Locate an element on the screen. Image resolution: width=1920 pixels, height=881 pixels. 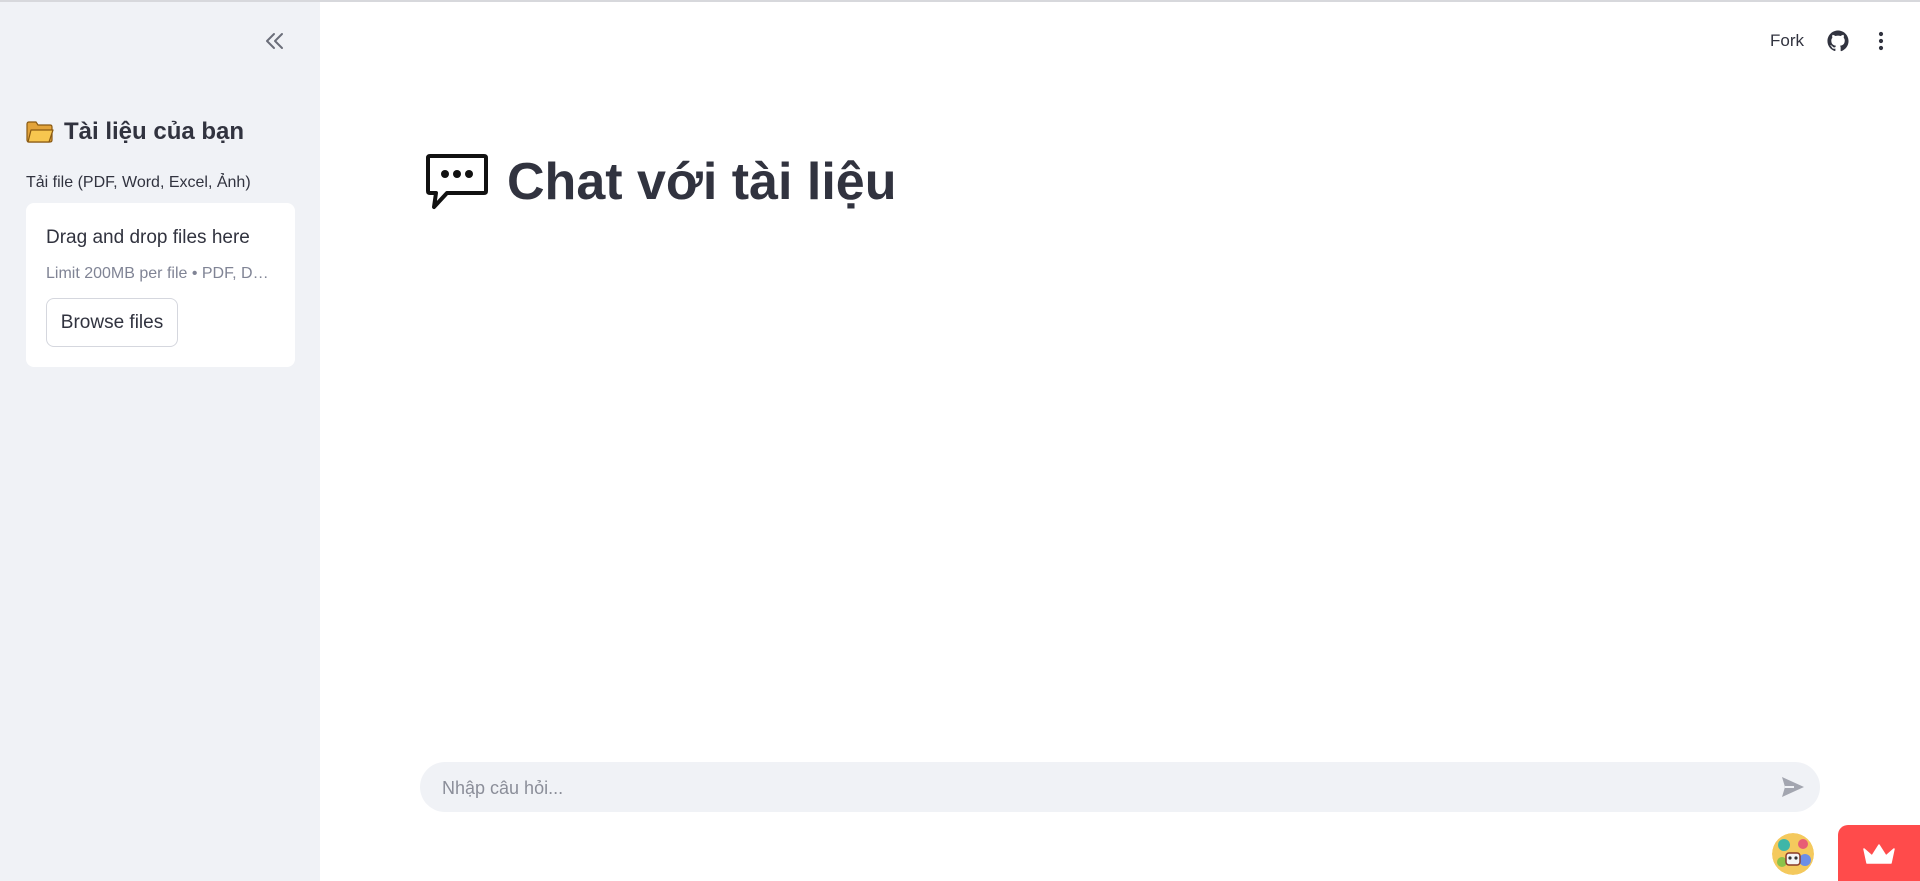
dropzone-title: Drag and drop files here is located at coordinates (148, 237).